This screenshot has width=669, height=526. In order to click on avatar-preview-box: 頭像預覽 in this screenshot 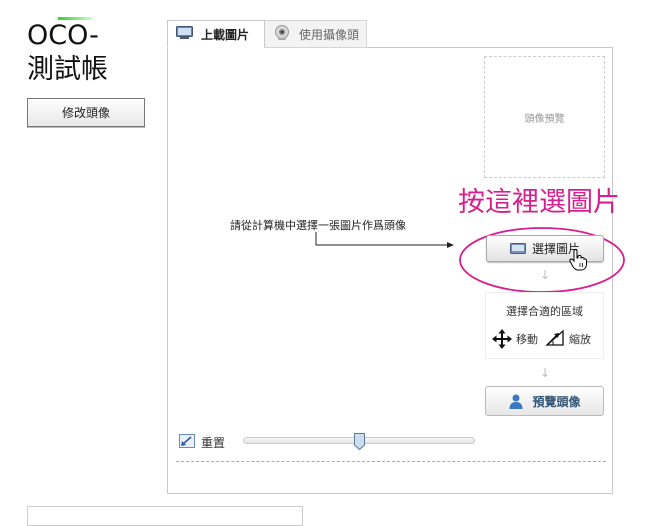, I will do `click(544, 117)`.